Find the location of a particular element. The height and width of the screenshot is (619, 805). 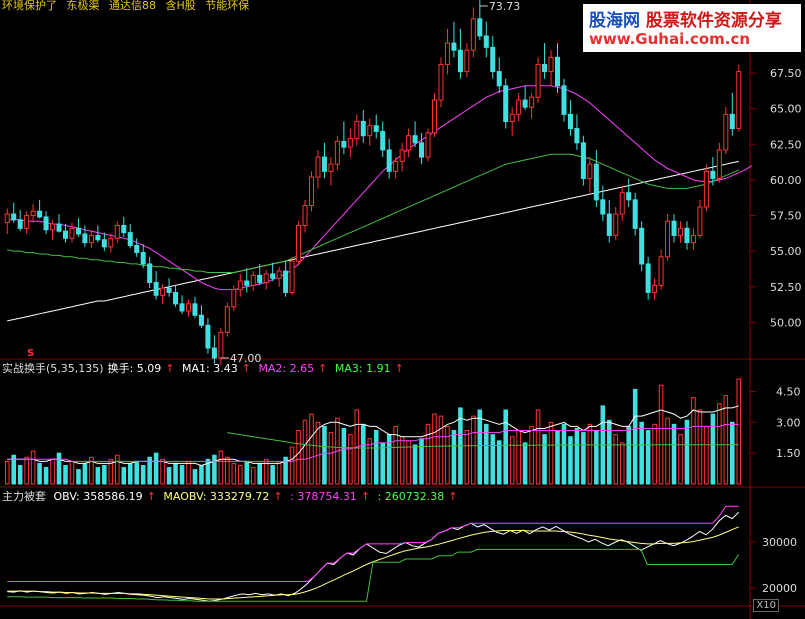

sector-tag: 通达信88 is located at coordinates (132, 6).